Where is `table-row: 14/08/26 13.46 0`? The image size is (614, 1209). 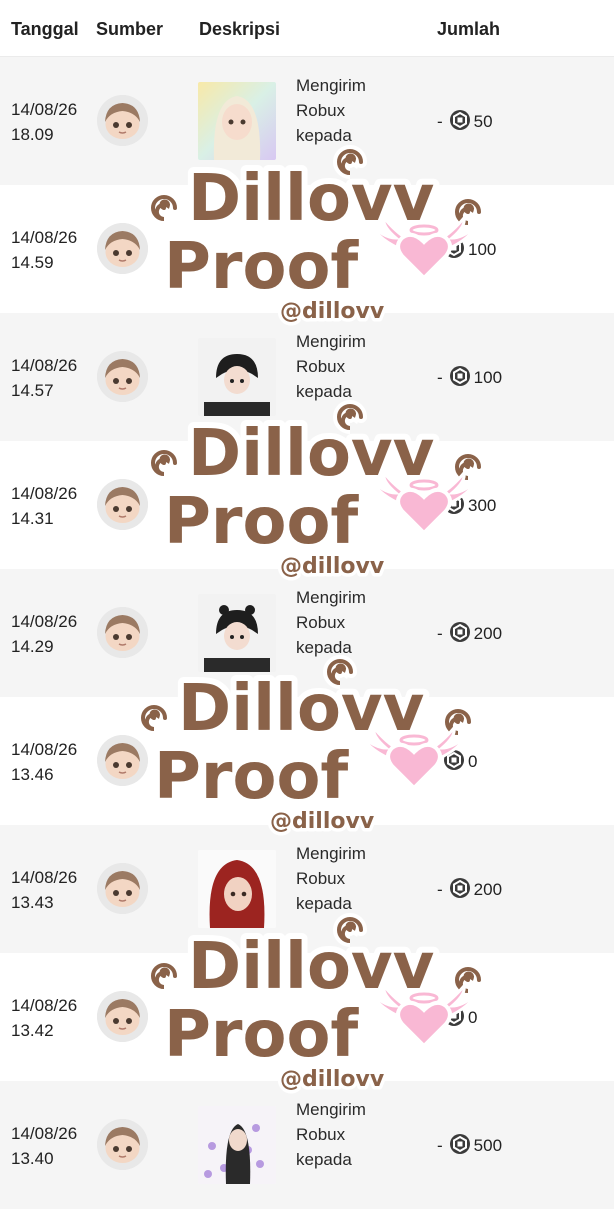
table-row: 14/08/26 13.46 0 is located at coordinates (307, 761).